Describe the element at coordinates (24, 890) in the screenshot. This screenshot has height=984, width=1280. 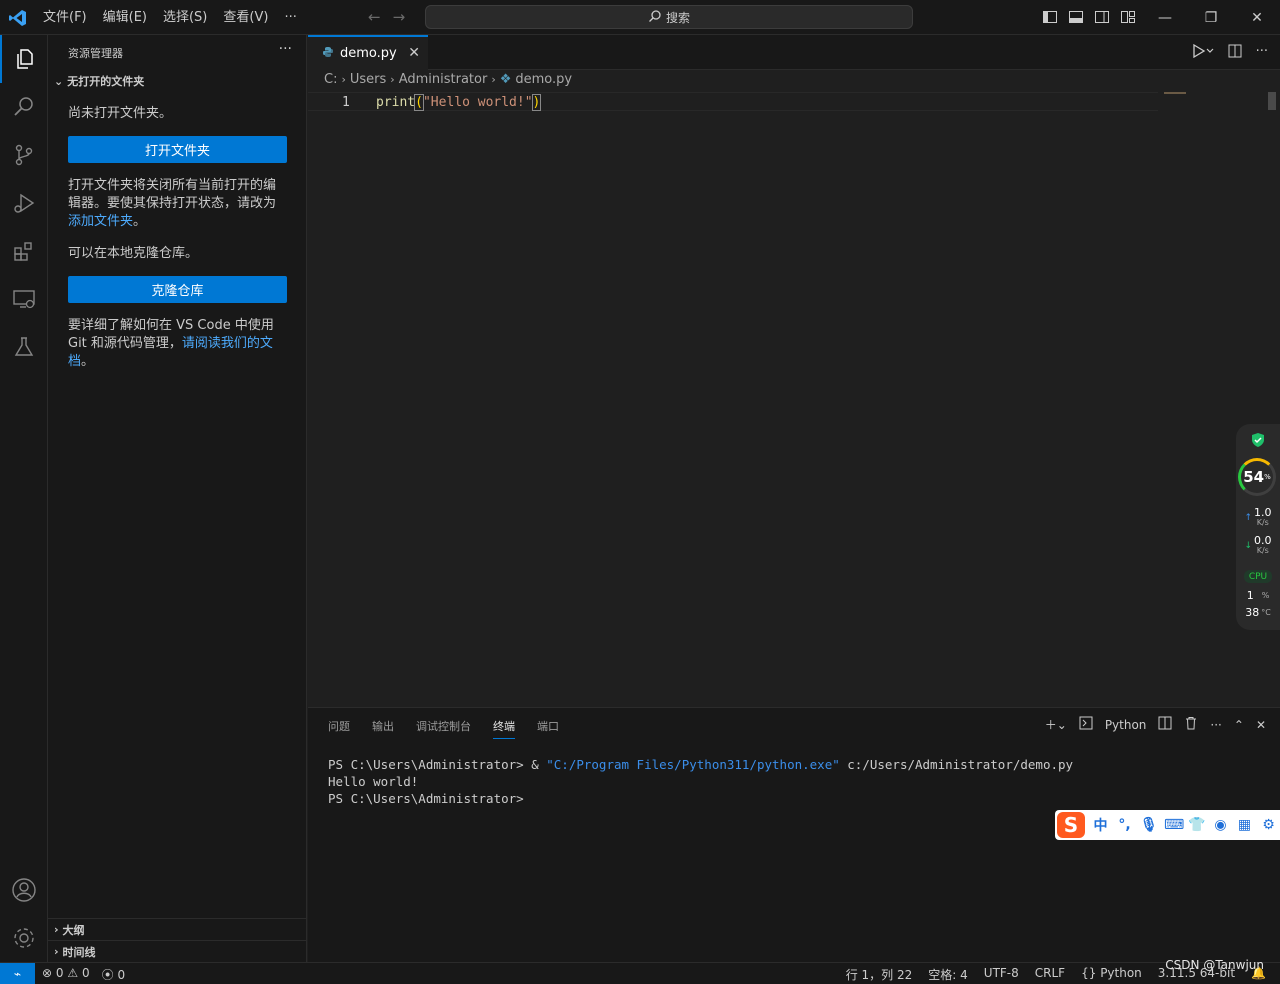
I see `accounts-icon` at that location.